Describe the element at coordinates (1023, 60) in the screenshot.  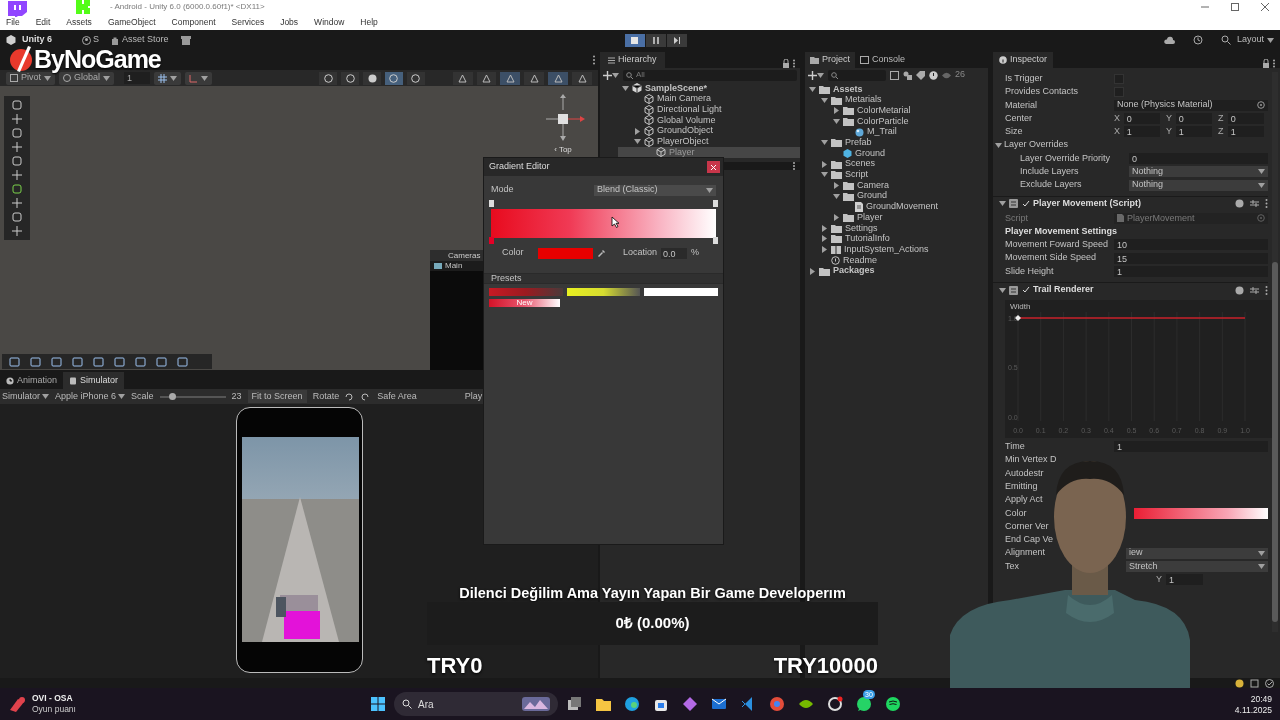
I see `panel-tab: Inspector` at that location.